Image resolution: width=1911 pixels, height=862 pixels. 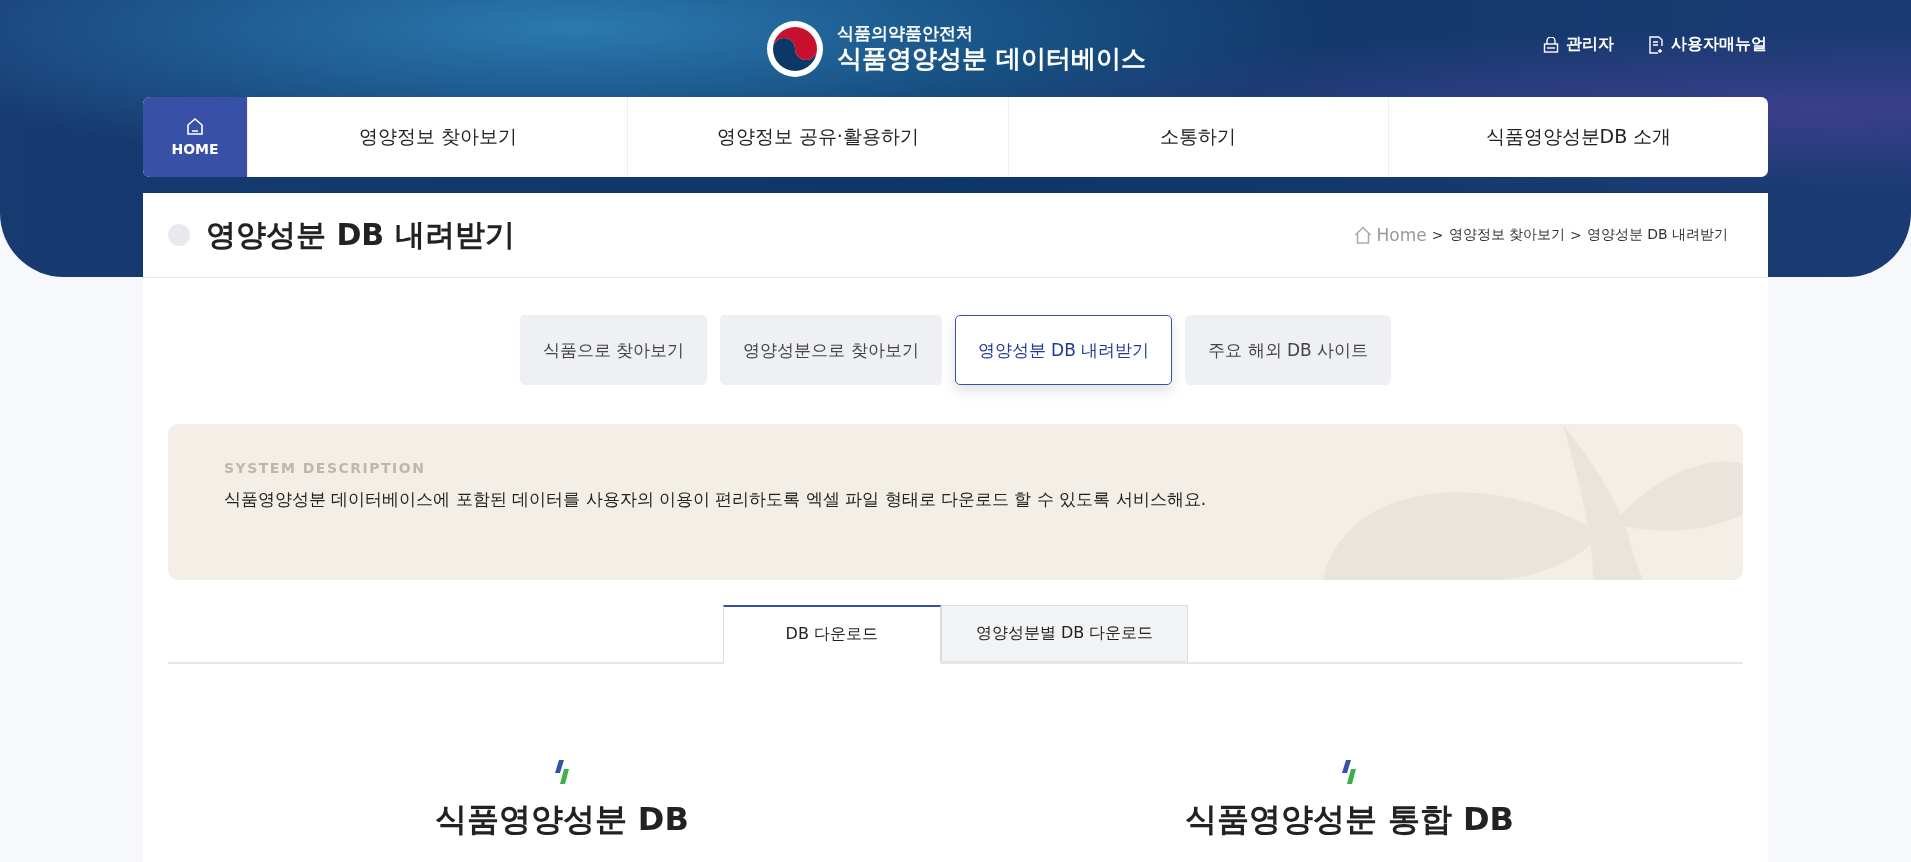 I want to click on section-title: 식품영양성분 DB, so click(x=561, y=819).